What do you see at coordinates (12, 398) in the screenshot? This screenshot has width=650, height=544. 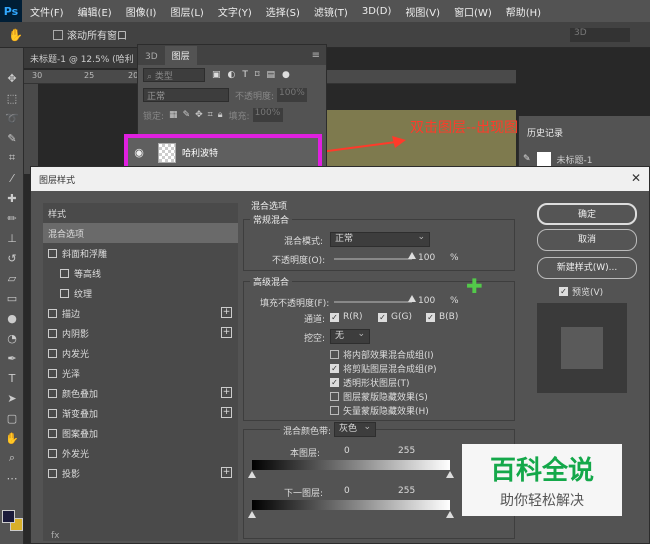 I see `path-select-icon: ➤` at bounding box center [12, 398].